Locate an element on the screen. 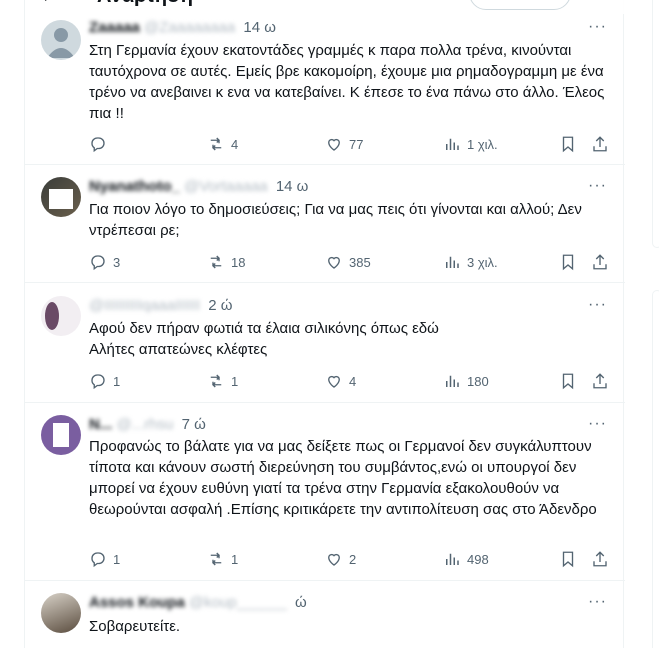 The width and height of the screenshot is (659, 648). tweet-time: 7 ώ is located at coordinates (194, 424).